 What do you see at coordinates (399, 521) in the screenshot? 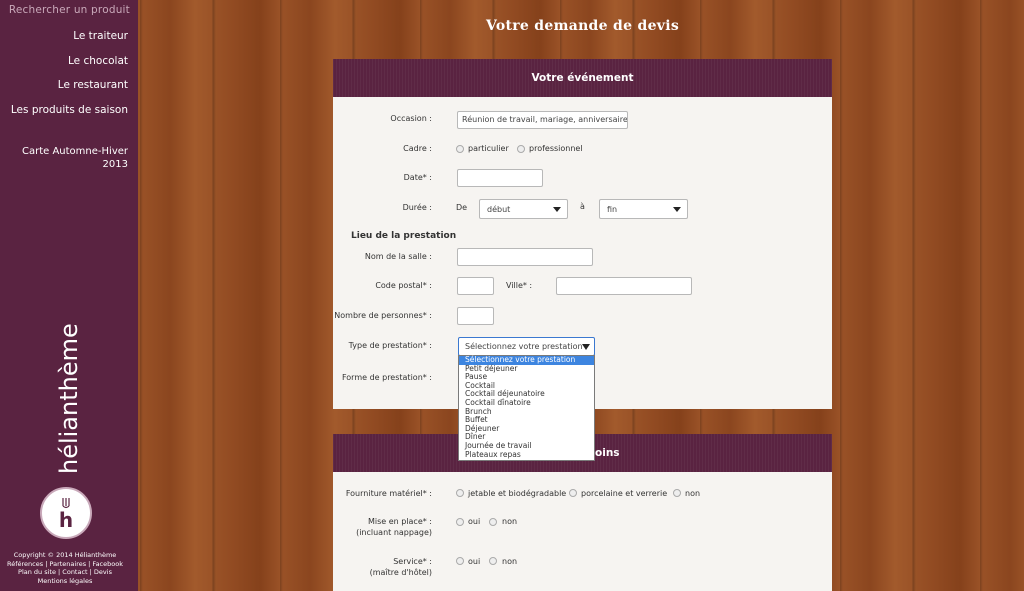
I see `mise-en-place-label: Mise en place* :` at bounding box center [399, 521].